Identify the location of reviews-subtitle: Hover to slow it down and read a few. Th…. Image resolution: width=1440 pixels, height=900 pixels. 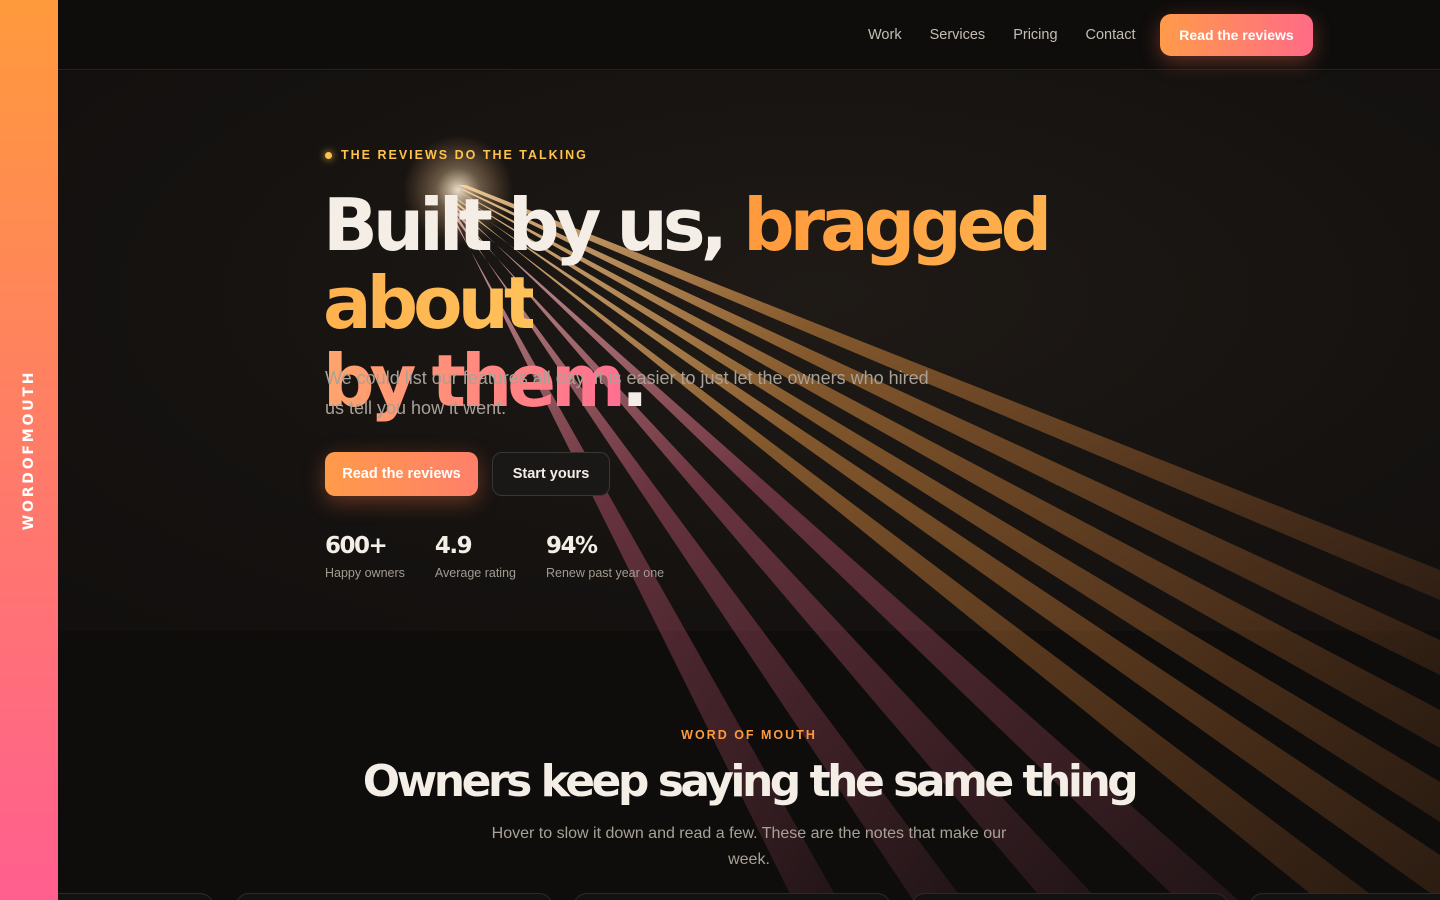
(749, 846).